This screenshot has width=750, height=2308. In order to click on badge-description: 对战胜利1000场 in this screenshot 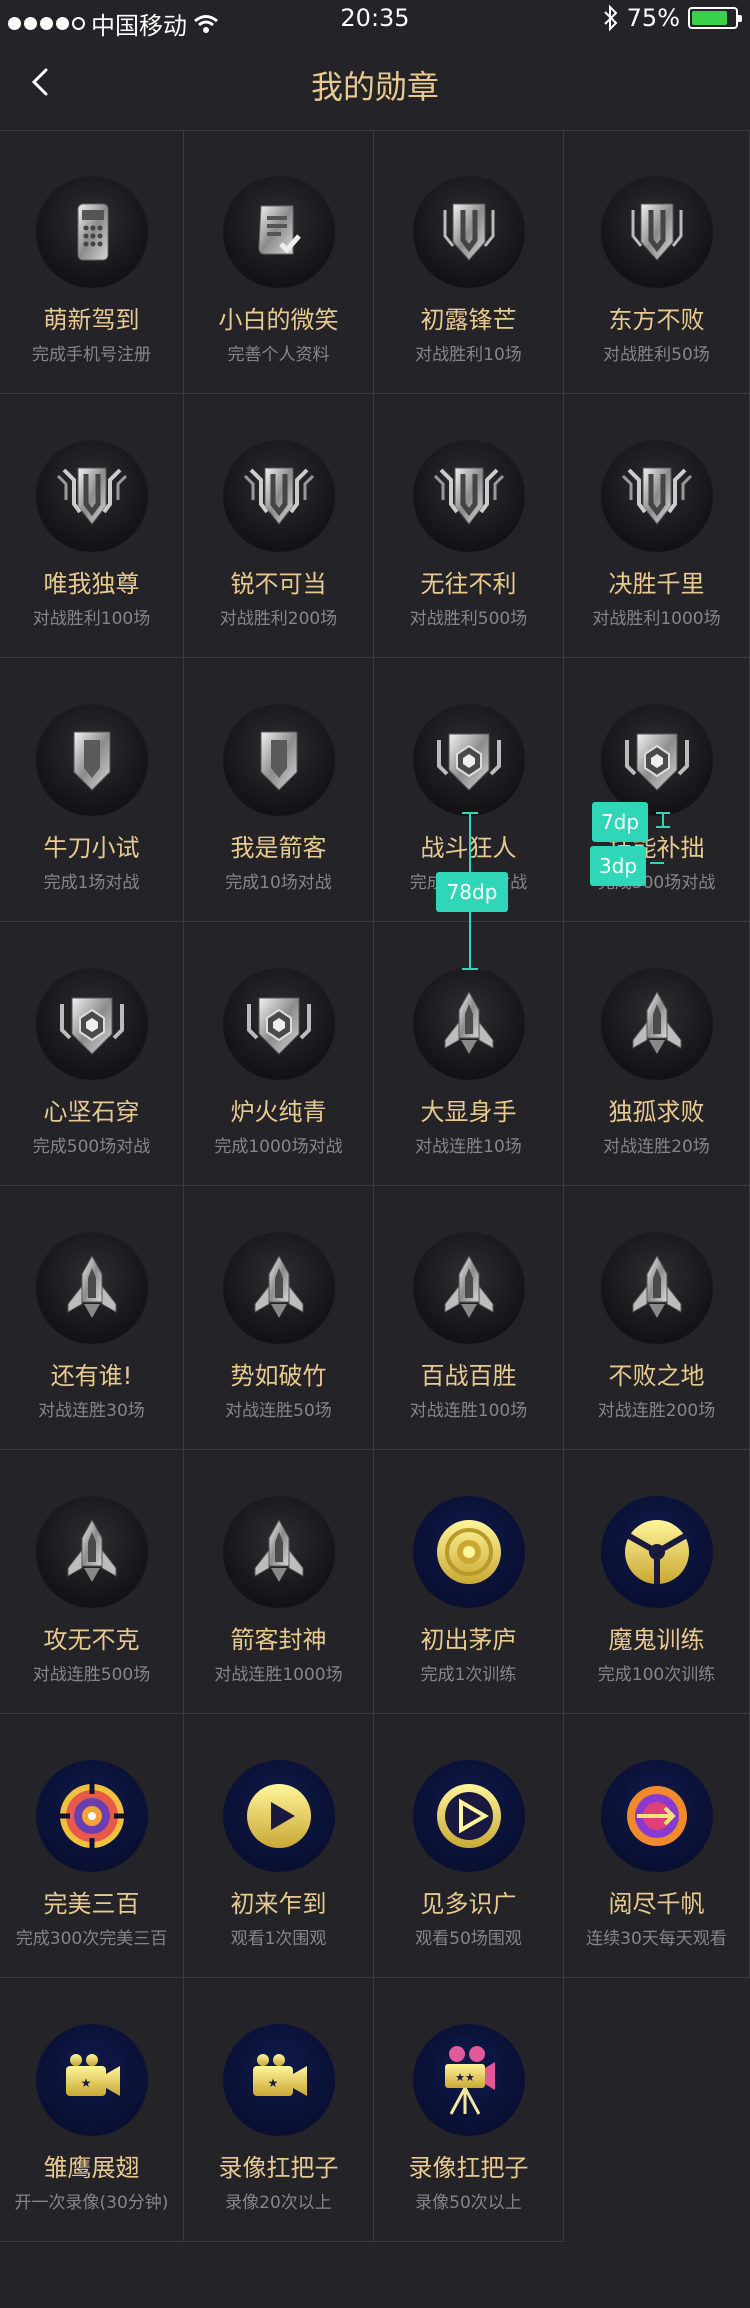, I will do `click(656, 619)`.